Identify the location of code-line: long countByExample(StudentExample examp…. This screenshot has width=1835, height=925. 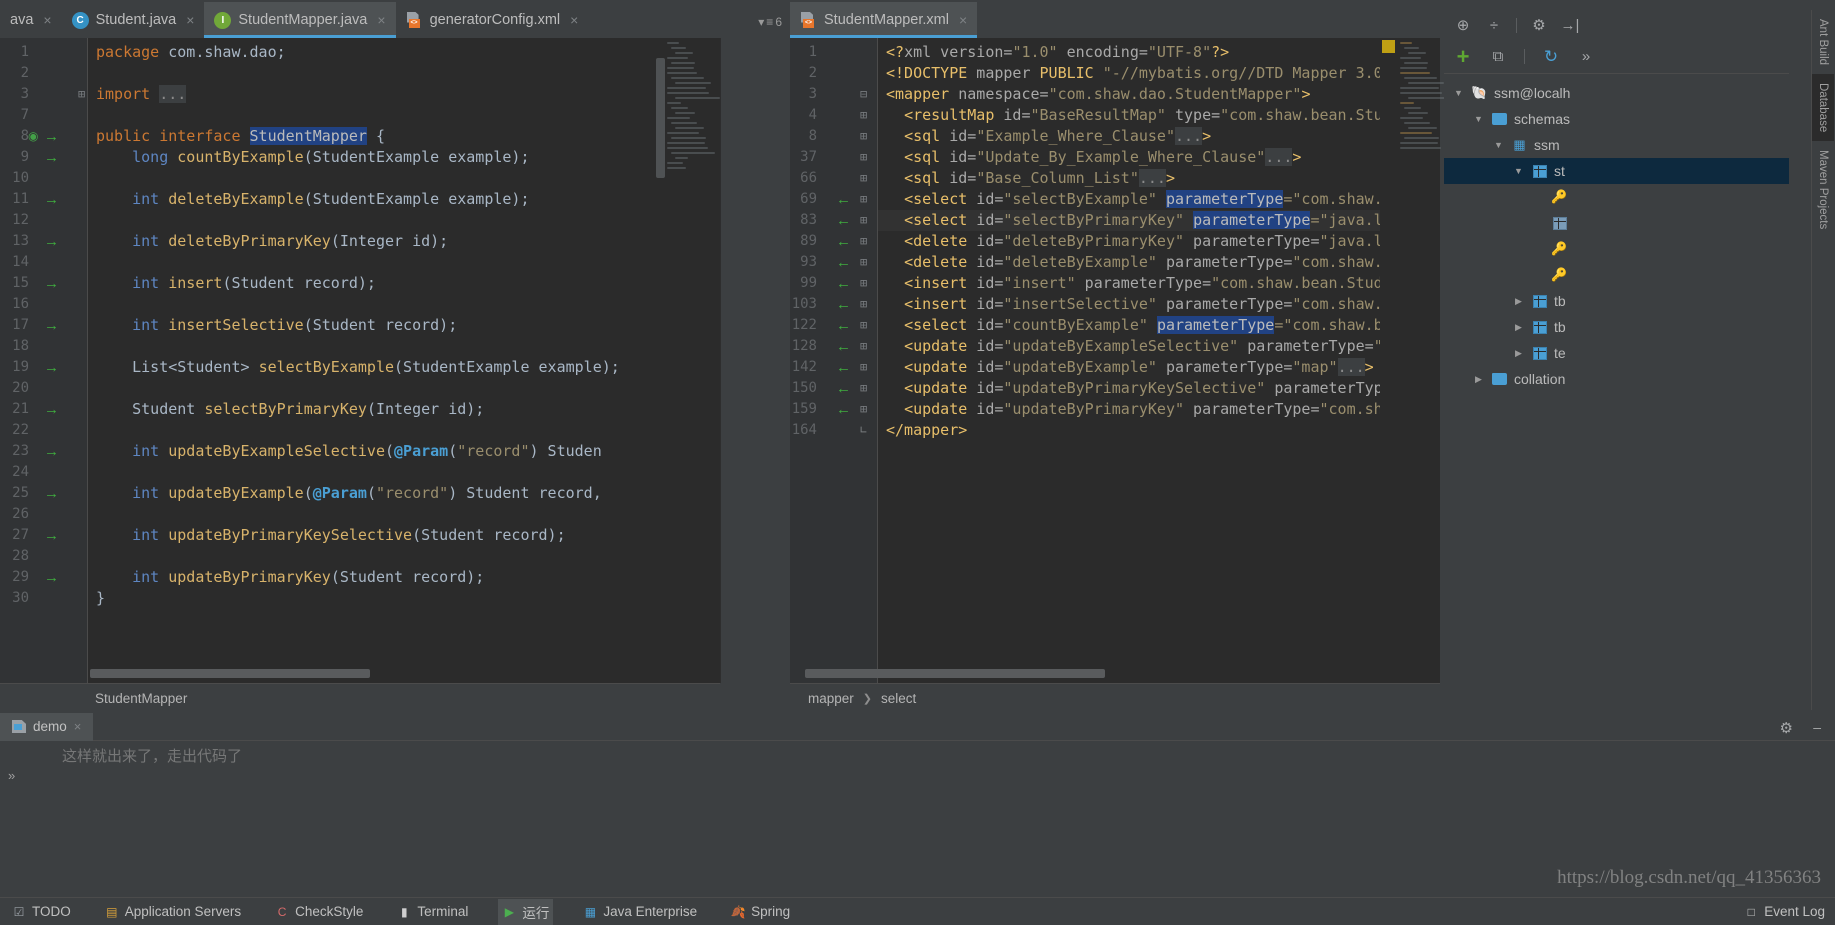
(404, 157).